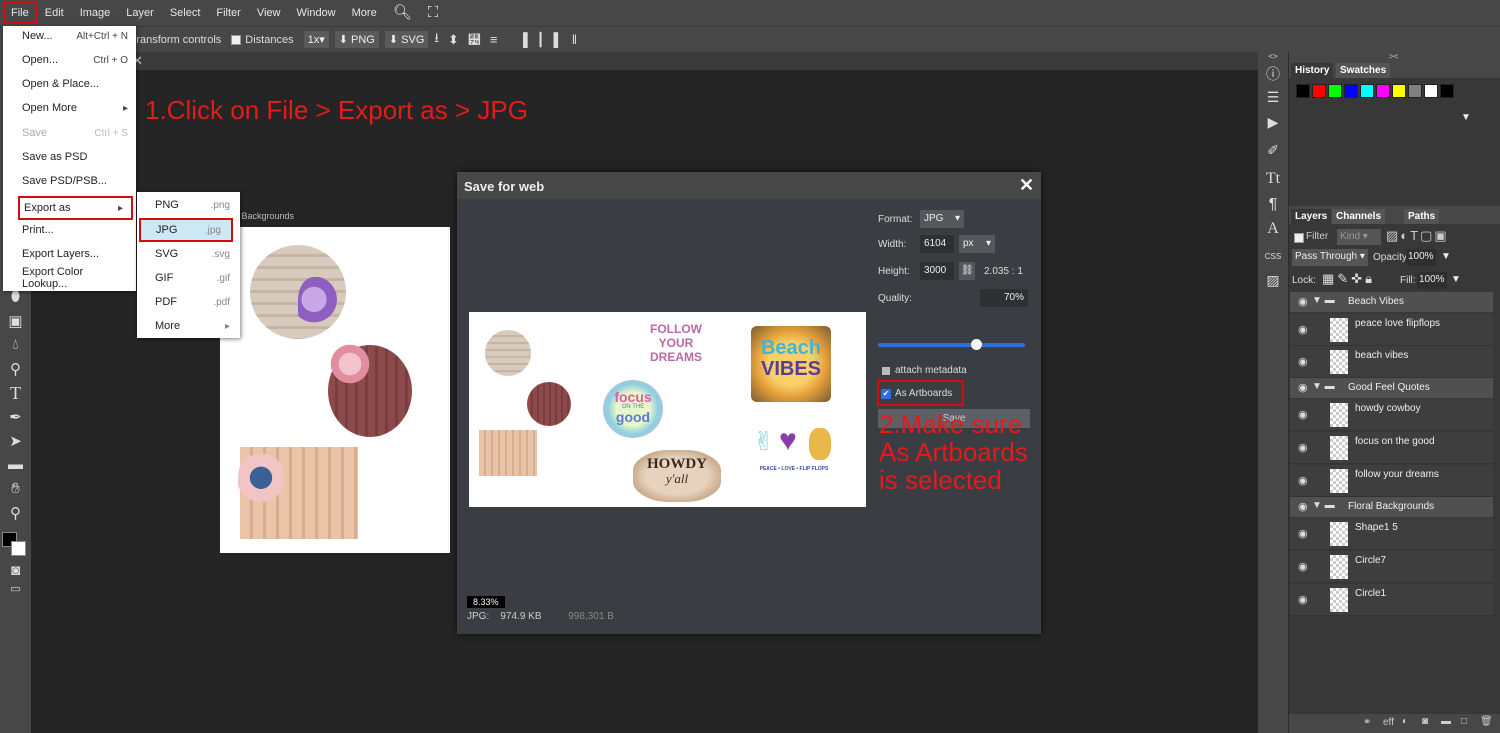 Image resolution: width=1500 pixels, height=733 pixels. I want to click on distances-checkbox-box, so click(236, 39).